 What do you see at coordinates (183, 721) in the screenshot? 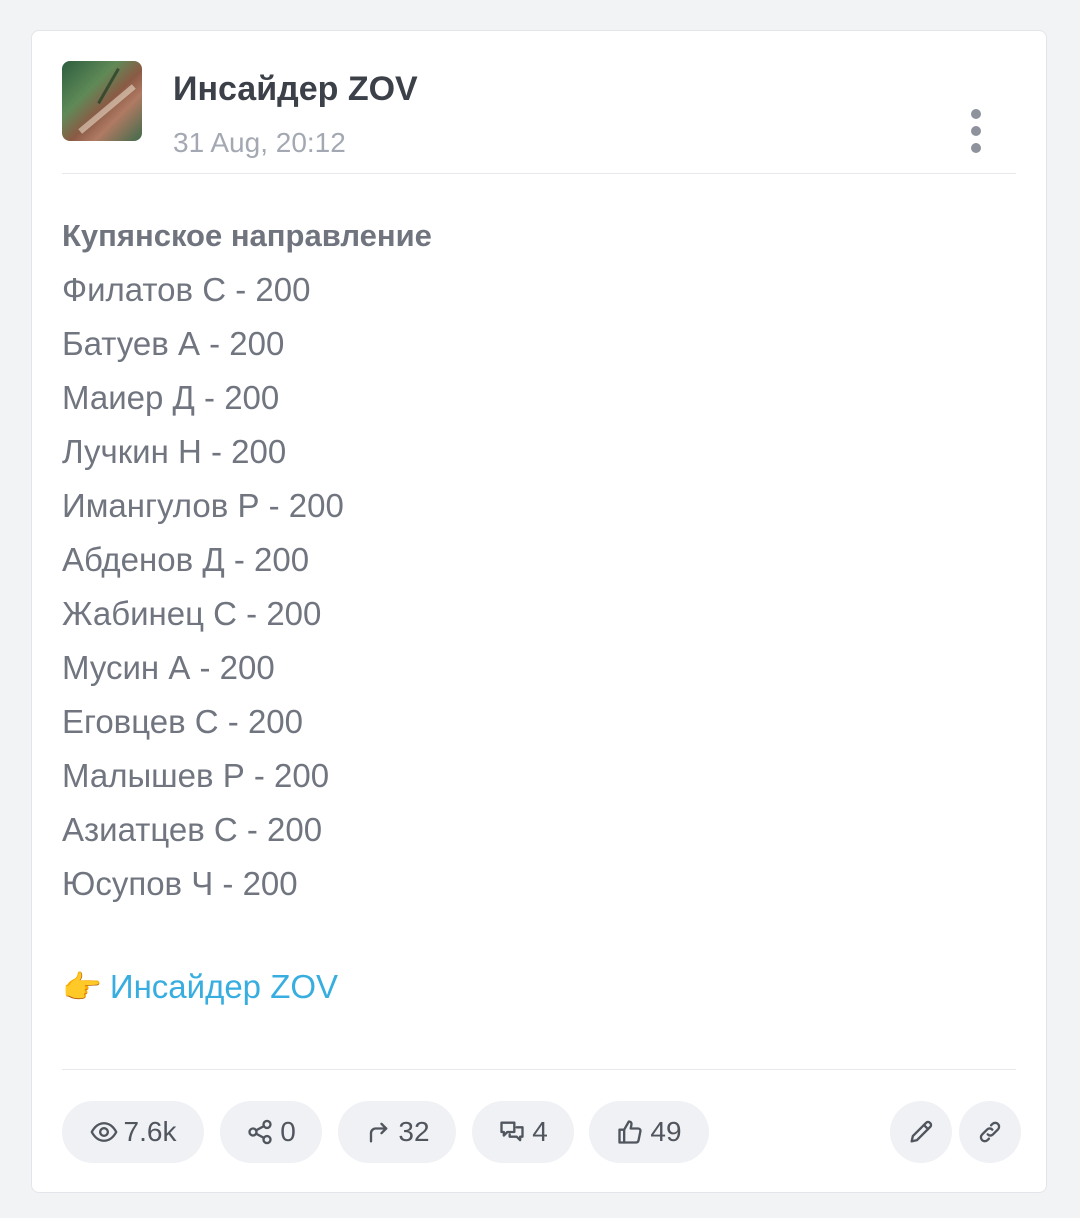
I see `list-item: Еговцев С - 200` at bounding box center [183, 721].